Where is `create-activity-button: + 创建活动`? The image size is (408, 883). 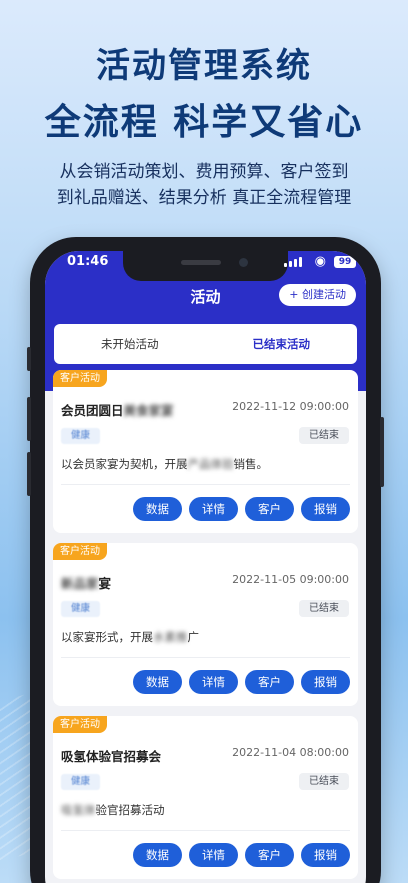
create-activity-button: + 创建活动 is located at coordinates (317, 295).